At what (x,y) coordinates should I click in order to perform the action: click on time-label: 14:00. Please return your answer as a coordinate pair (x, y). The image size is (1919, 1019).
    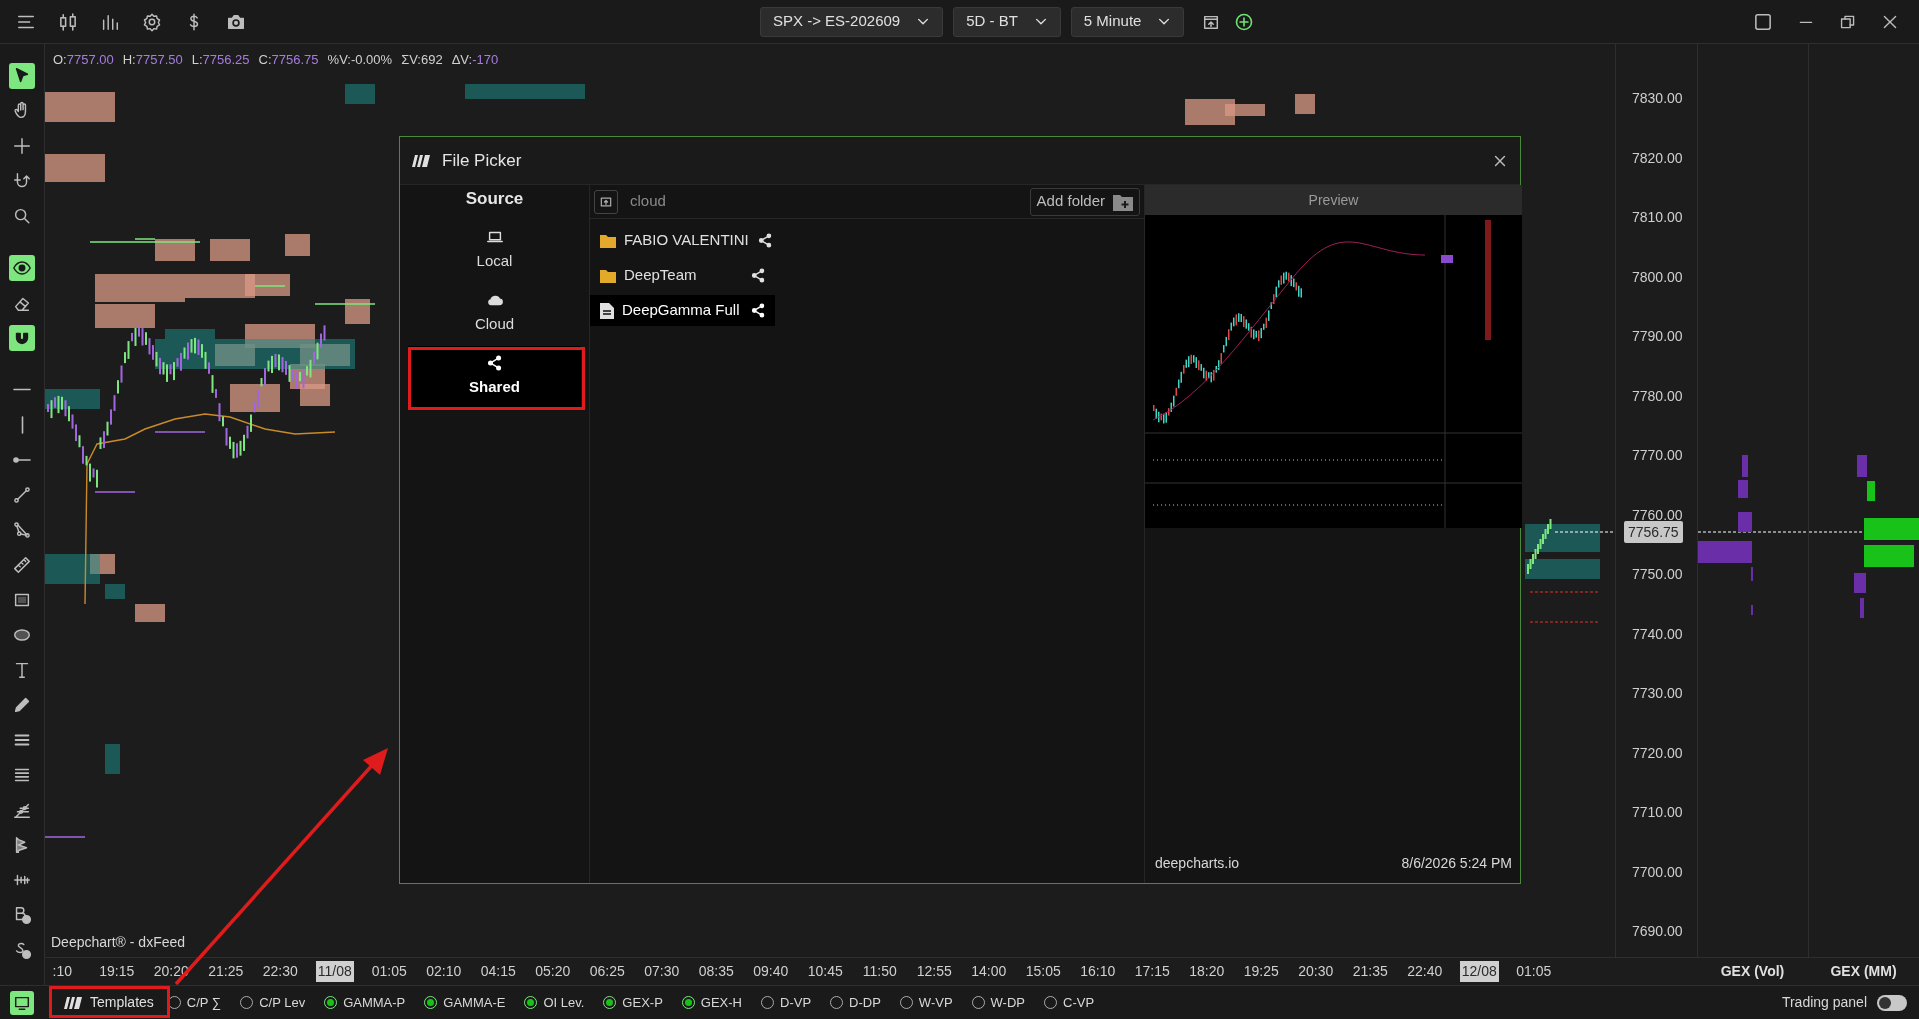
    Looking at the image, I should click on (989, 971).